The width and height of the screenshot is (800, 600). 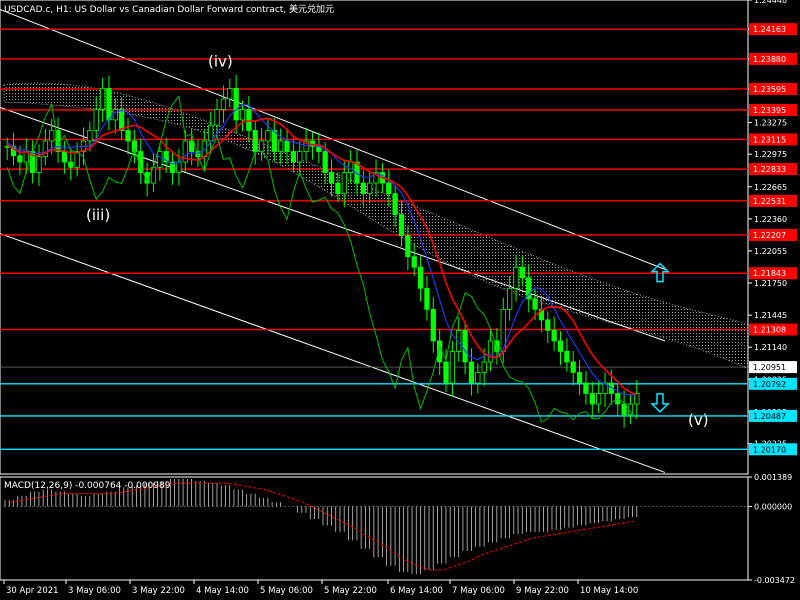 I want to click on resistance-level-label: 1.21308, so click(x=769, y=330).